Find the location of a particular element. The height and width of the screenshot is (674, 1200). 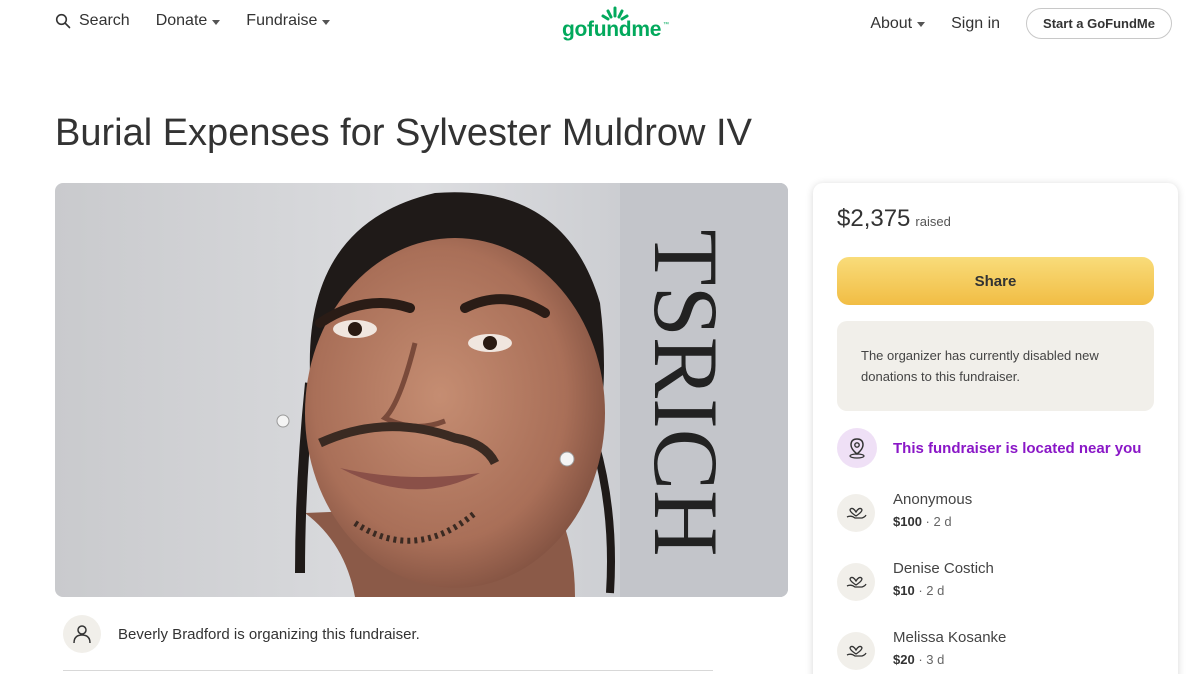

avatar is located at coordinates (82, 634).